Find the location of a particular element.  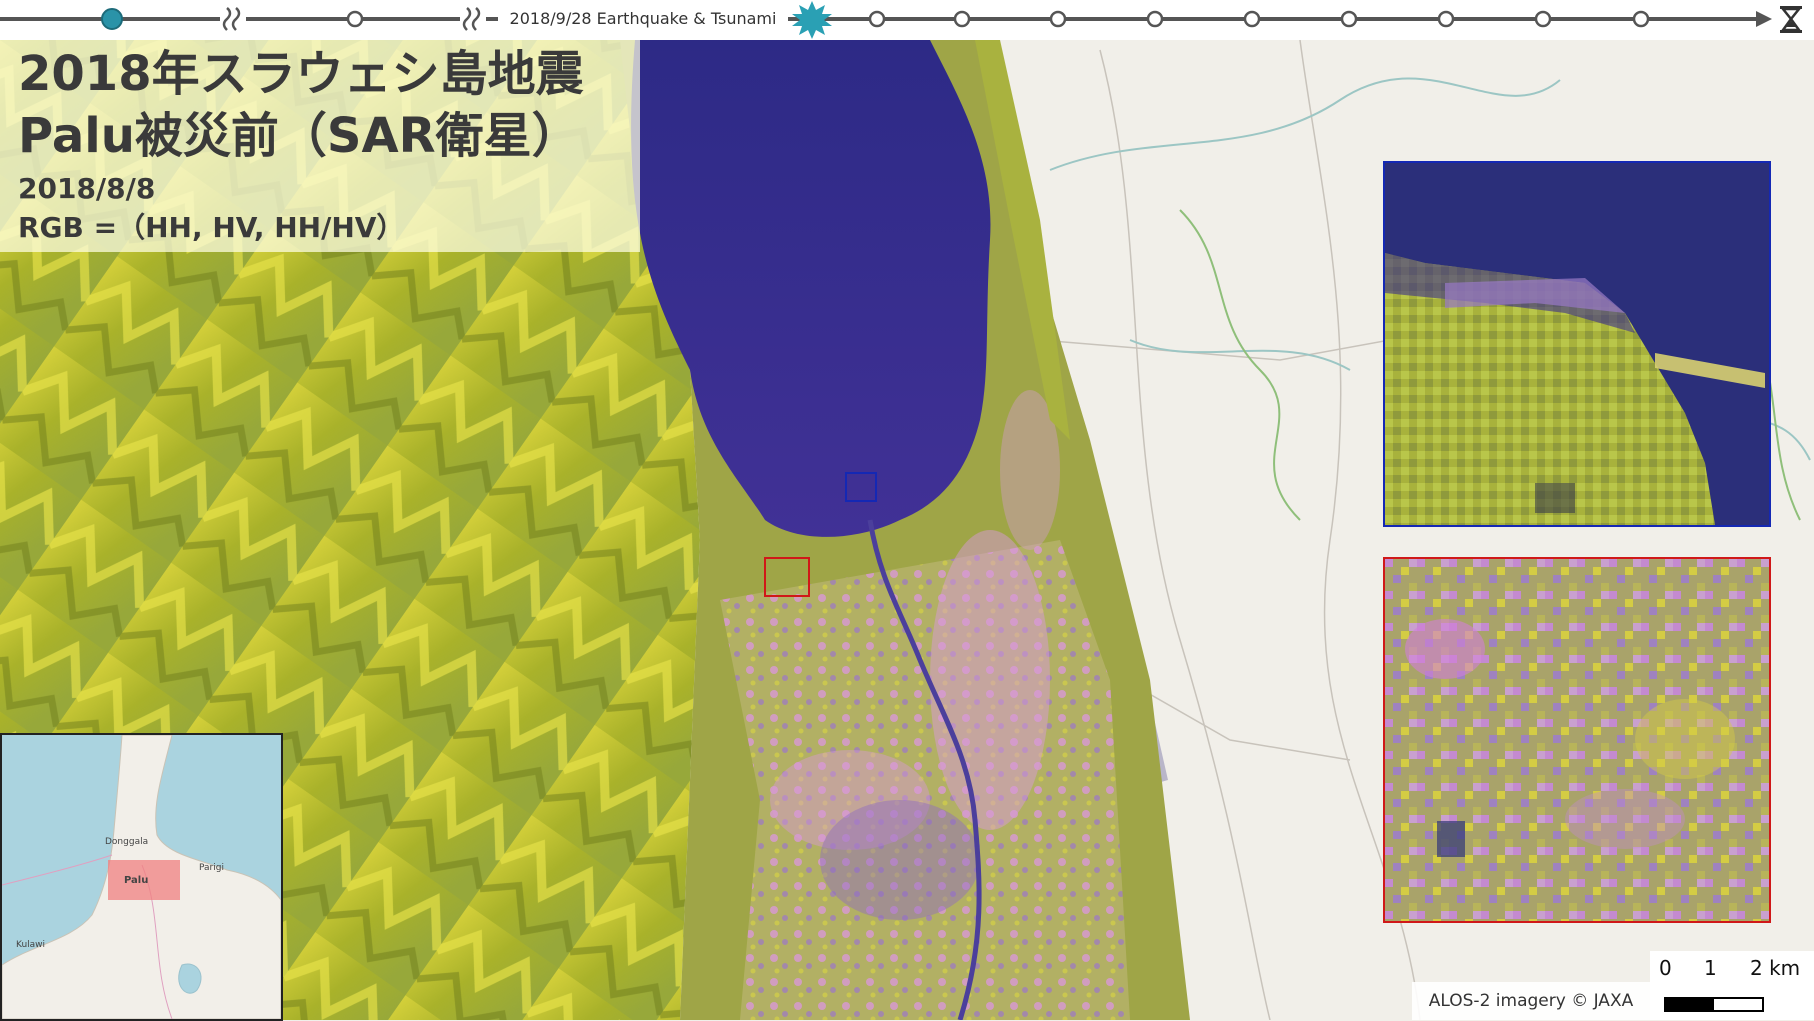

inset-label-donggala: Donggala is located at coordinates (127, 842).